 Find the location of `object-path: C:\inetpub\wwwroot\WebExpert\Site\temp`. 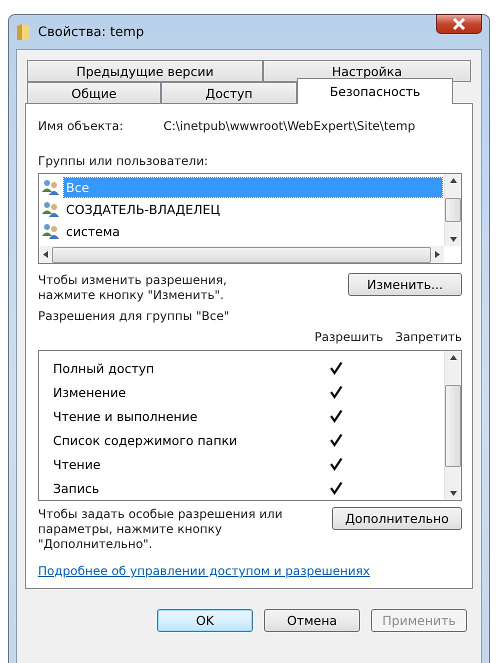

object-path: C:\inetpub\wwwroot\WebExpert\Site\temp is located at coordinates (289, 126).